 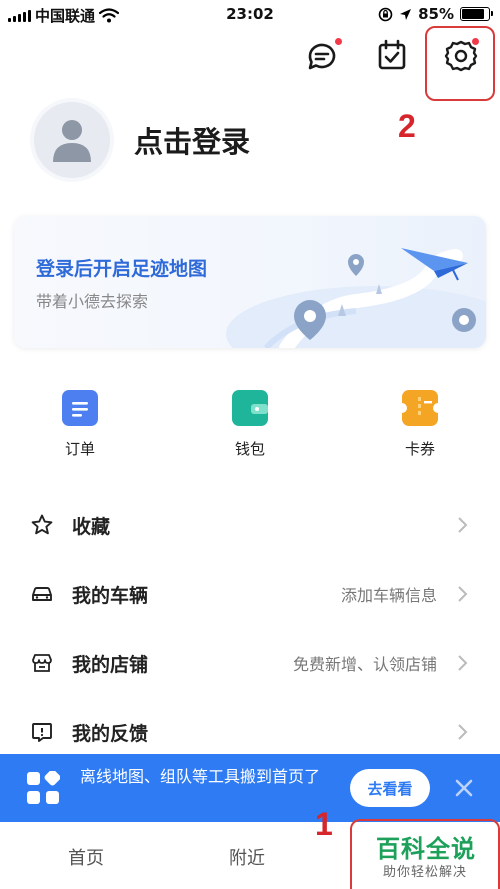 I want to click on user-avatar-icon, so click(x=72, y=140).